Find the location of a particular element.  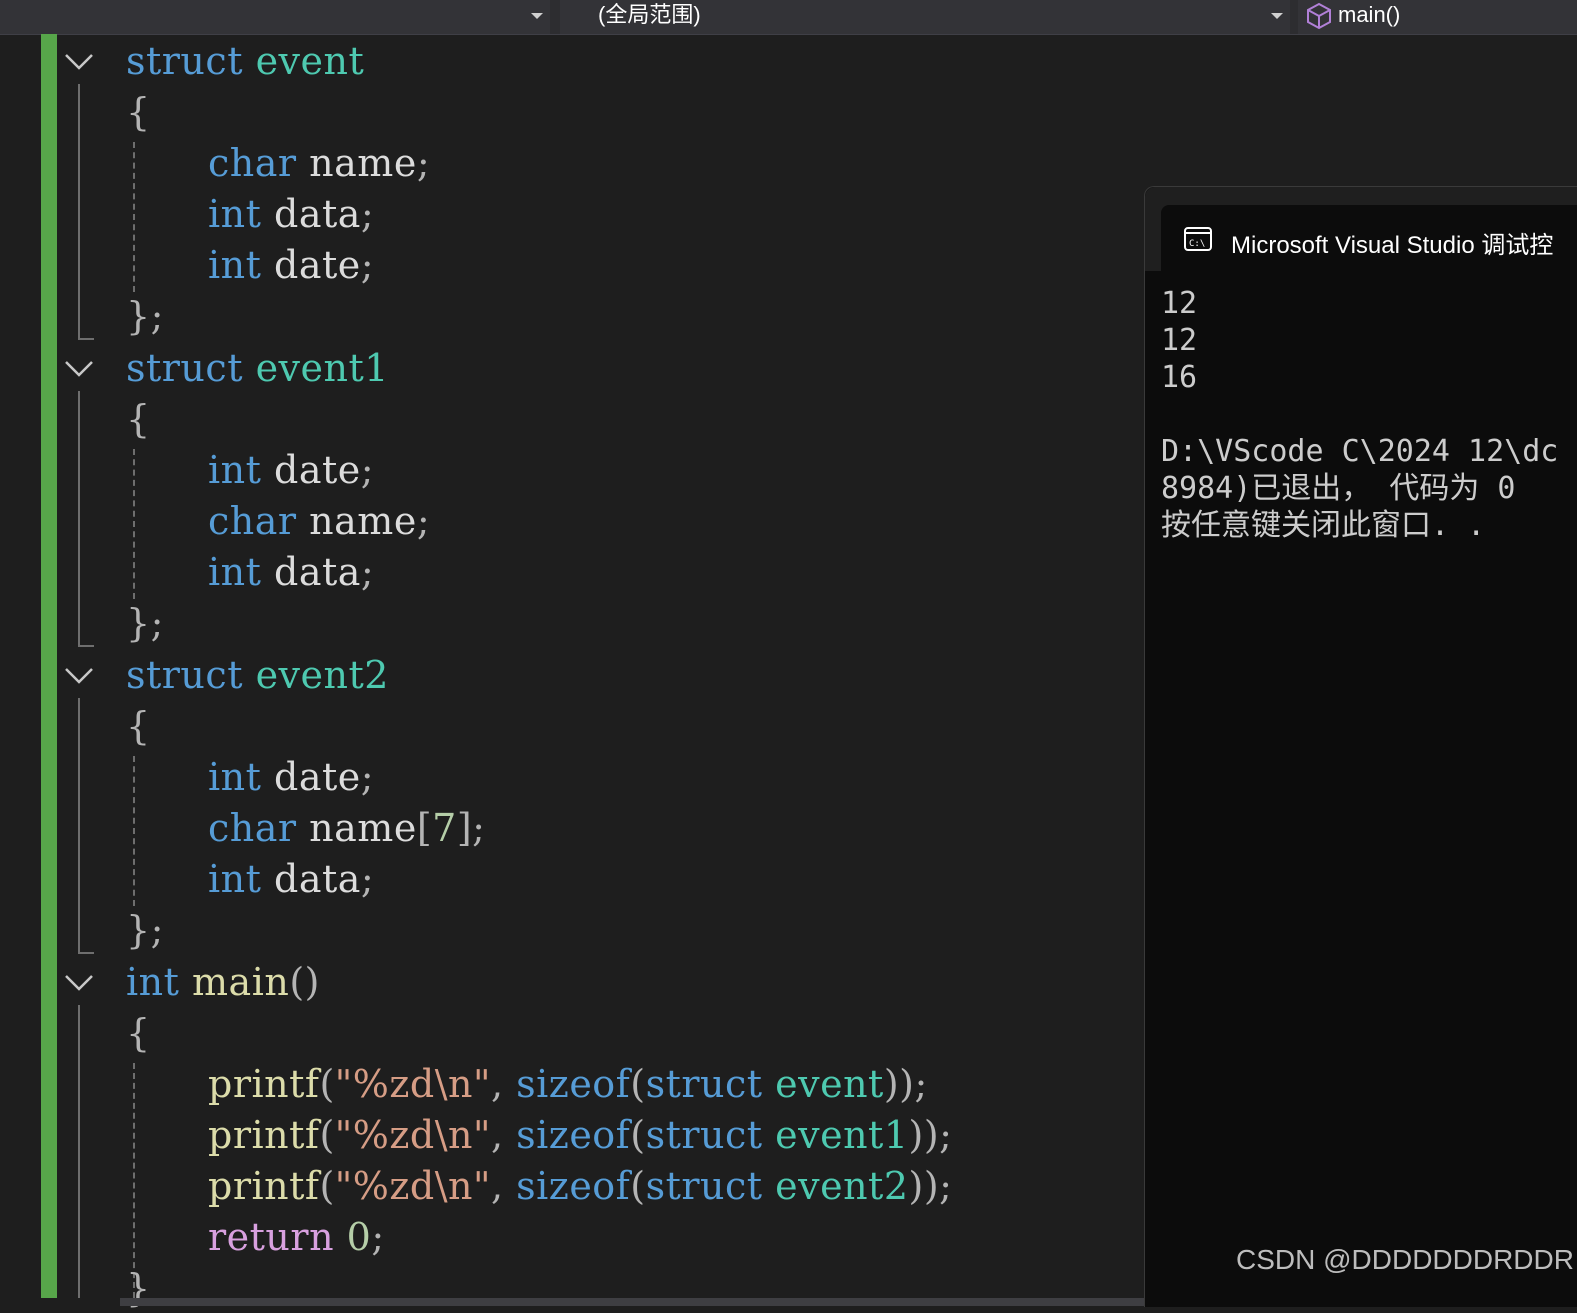

code-line: struct event2 is located at coordinates (257, 675).